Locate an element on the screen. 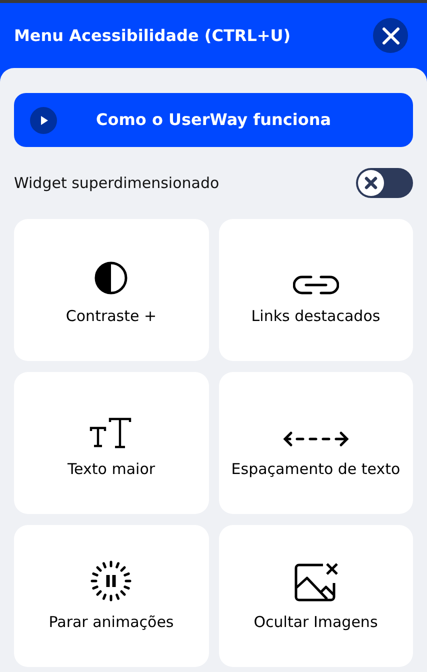 This screenshot has height=672, width=427. link-icon is located at coordinates (315, 285).